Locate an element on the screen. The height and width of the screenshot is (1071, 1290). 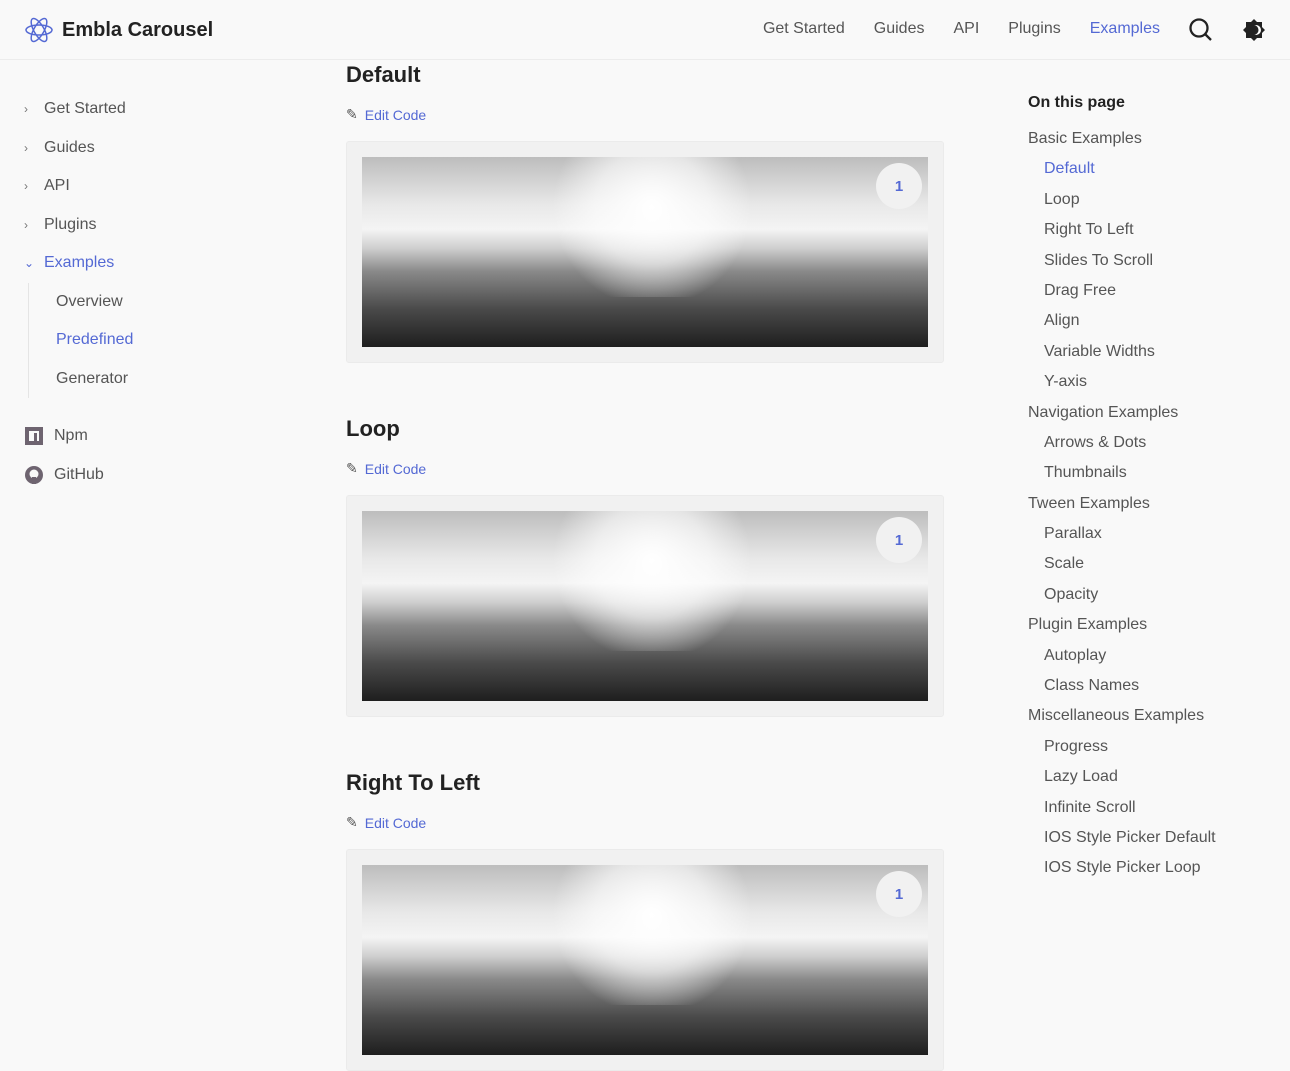
chevron-down-icon: ⌄ is located at coordinates (29, 263).